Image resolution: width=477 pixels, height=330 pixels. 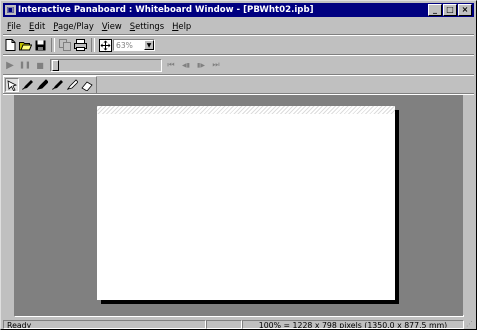 What do you see at coordinates (105, 45) in the screenshot?
I see `fit-page-icon` at bounding box center [105, 45].